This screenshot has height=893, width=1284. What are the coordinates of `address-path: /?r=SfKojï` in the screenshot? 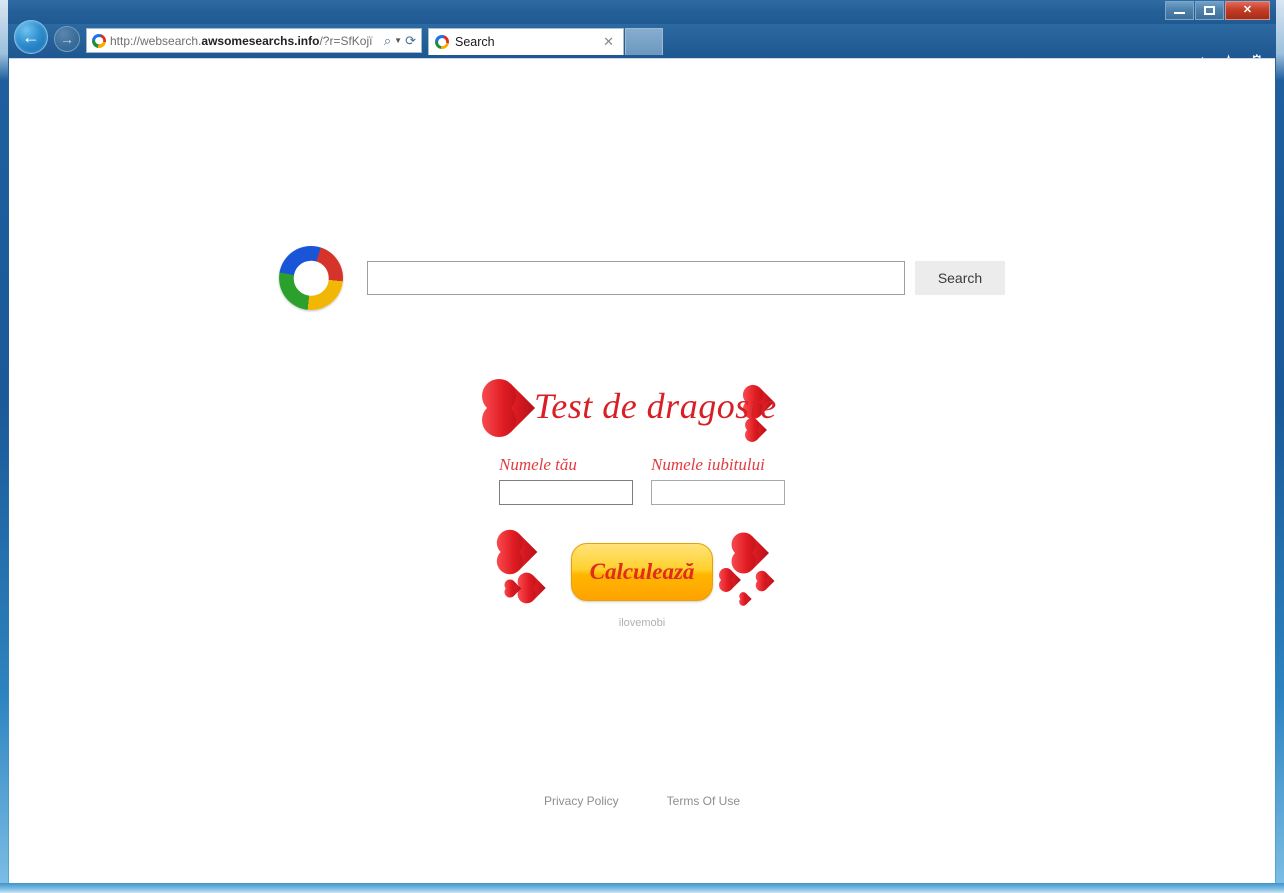 It's located at (346, 40).